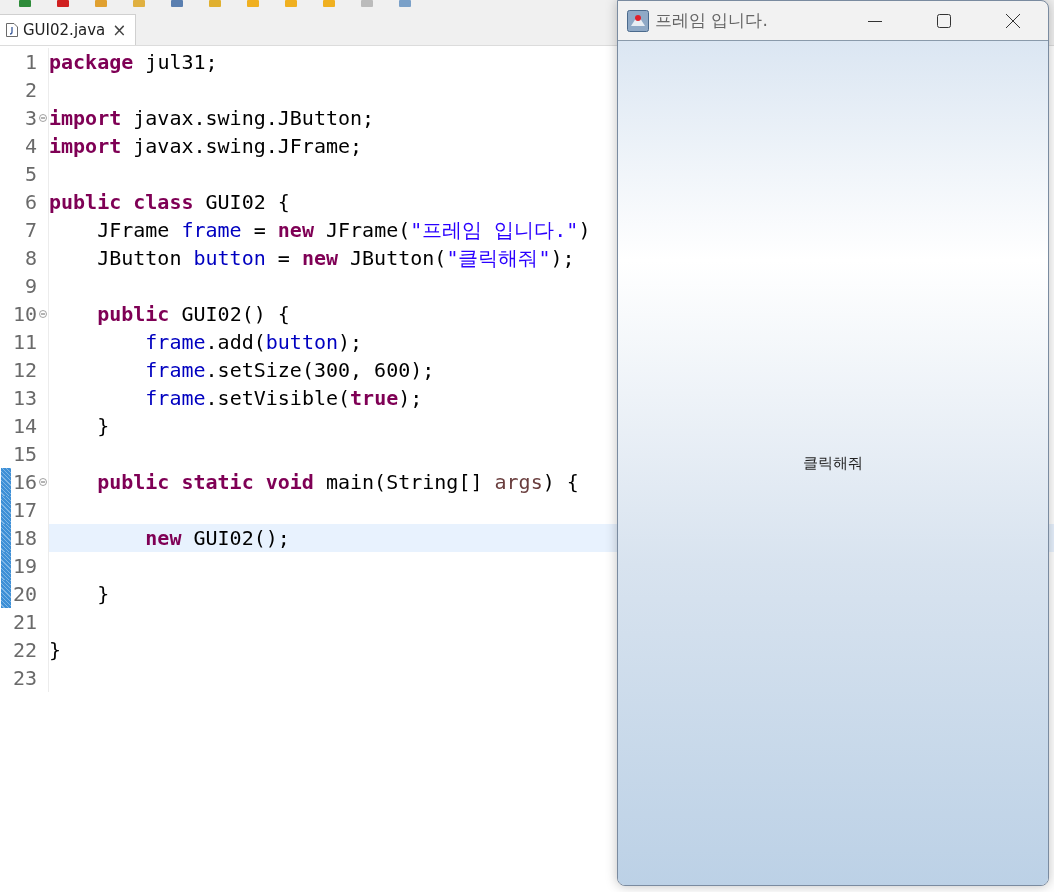 This screenshot has width=1054, height=892. What do you see at coordinates (30, 258) in the screenshot?
I see `line-number: 8` at bounding box center [30, 258].